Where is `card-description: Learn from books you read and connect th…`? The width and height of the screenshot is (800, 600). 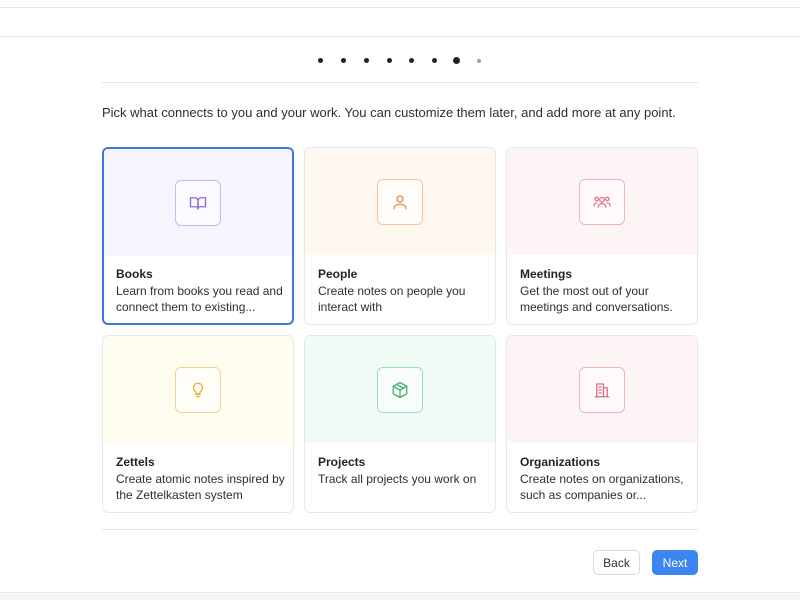 card-description: Learn from books you read and connect th… is located at coordinates (199, 299).